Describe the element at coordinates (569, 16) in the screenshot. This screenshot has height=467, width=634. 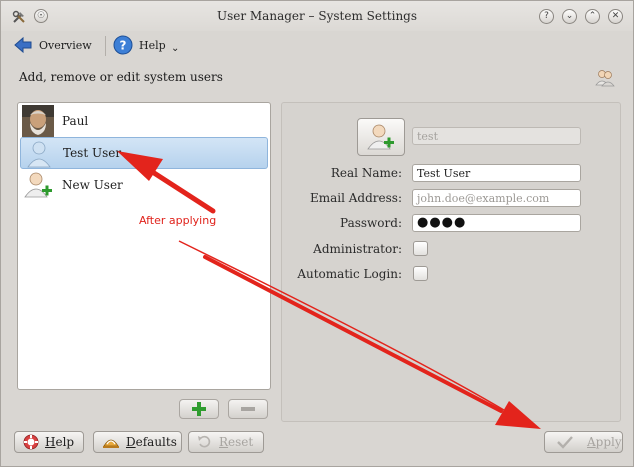
I see `minimize-button: ⌄` at that location.